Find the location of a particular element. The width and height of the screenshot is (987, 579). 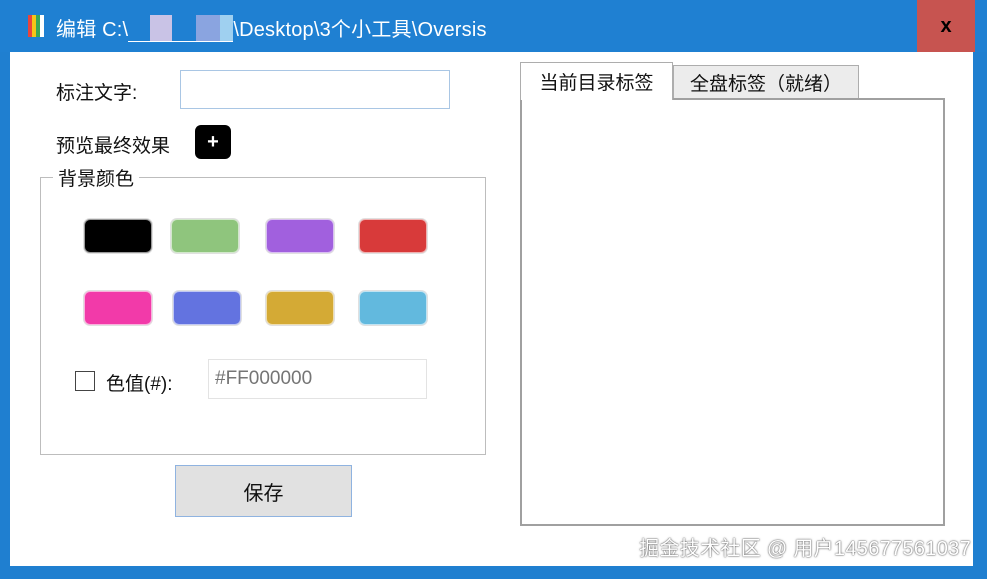

color-swatch-black is located at coordinates (118, 236).